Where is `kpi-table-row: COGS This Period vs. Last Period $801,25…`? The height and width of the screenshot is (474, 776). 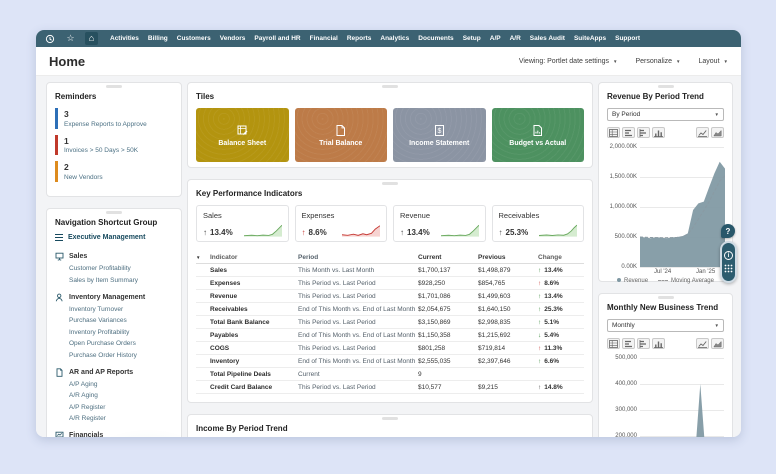
kpi-table-row: COGS This Period vs. Last Period $801,25… is located at coordinates (390, 348).